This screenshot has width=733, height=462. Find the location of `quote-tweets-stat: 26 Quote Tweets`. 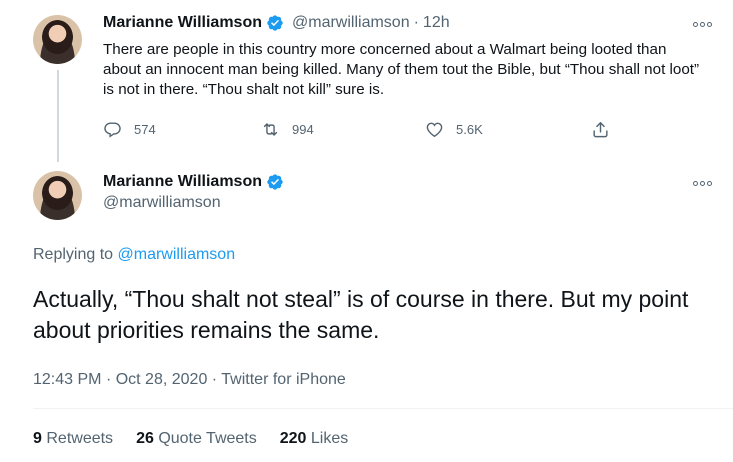

quote-tweets-stat: 26 Quote Tweets is located at coordinates (196, 439).